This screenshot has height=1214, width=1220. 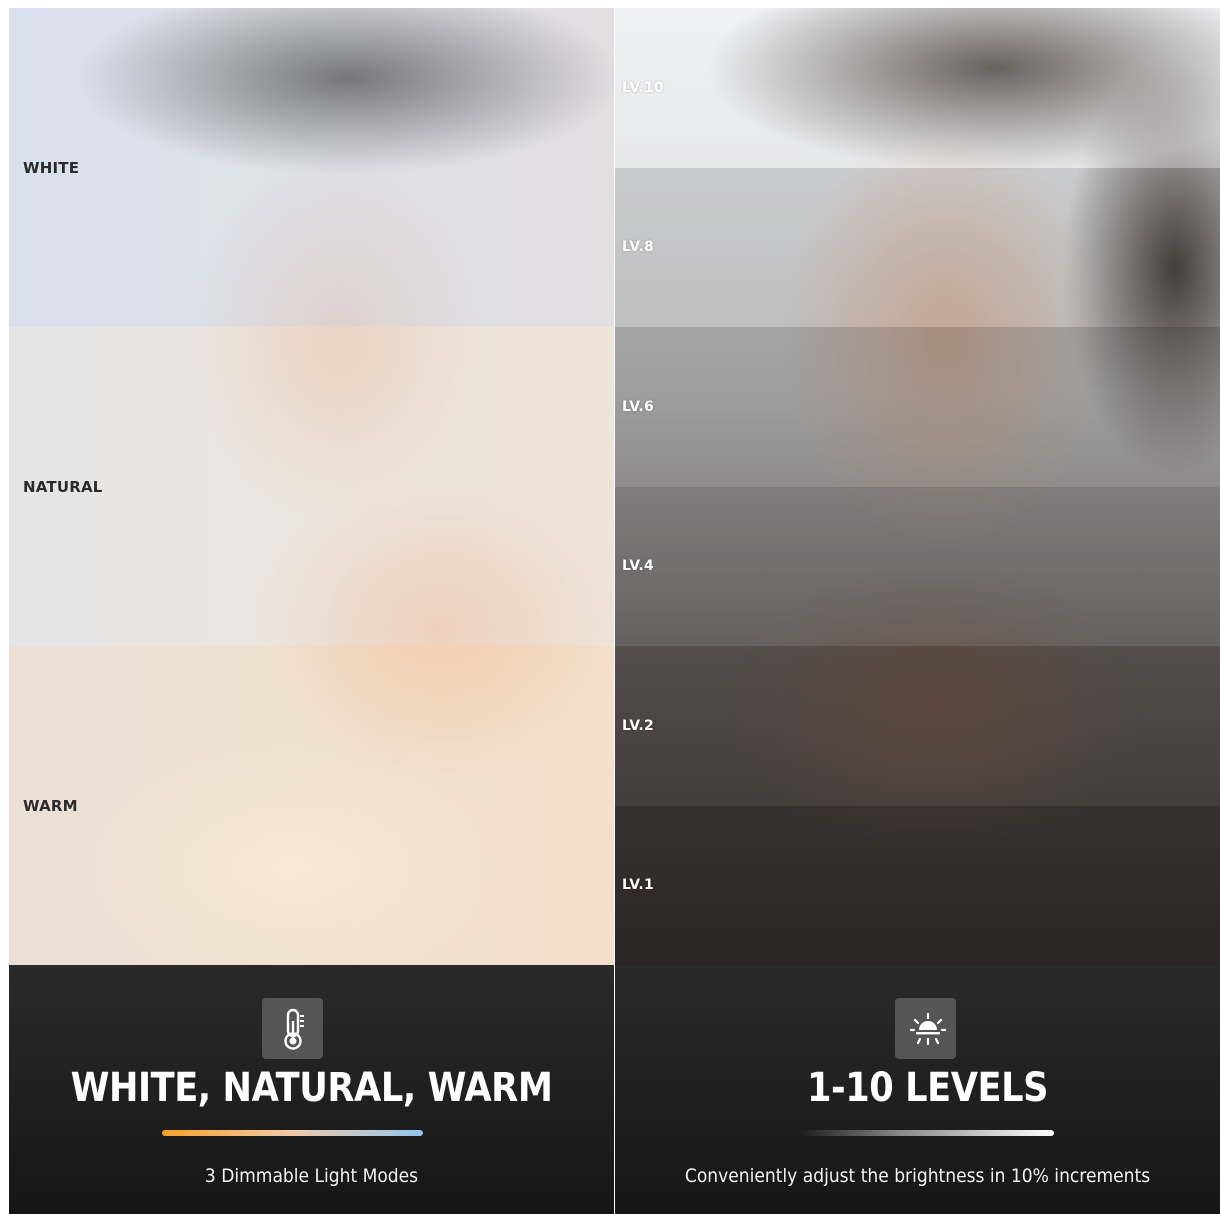 I want to click on thermometer-icon, so click(x=292, y=1028).